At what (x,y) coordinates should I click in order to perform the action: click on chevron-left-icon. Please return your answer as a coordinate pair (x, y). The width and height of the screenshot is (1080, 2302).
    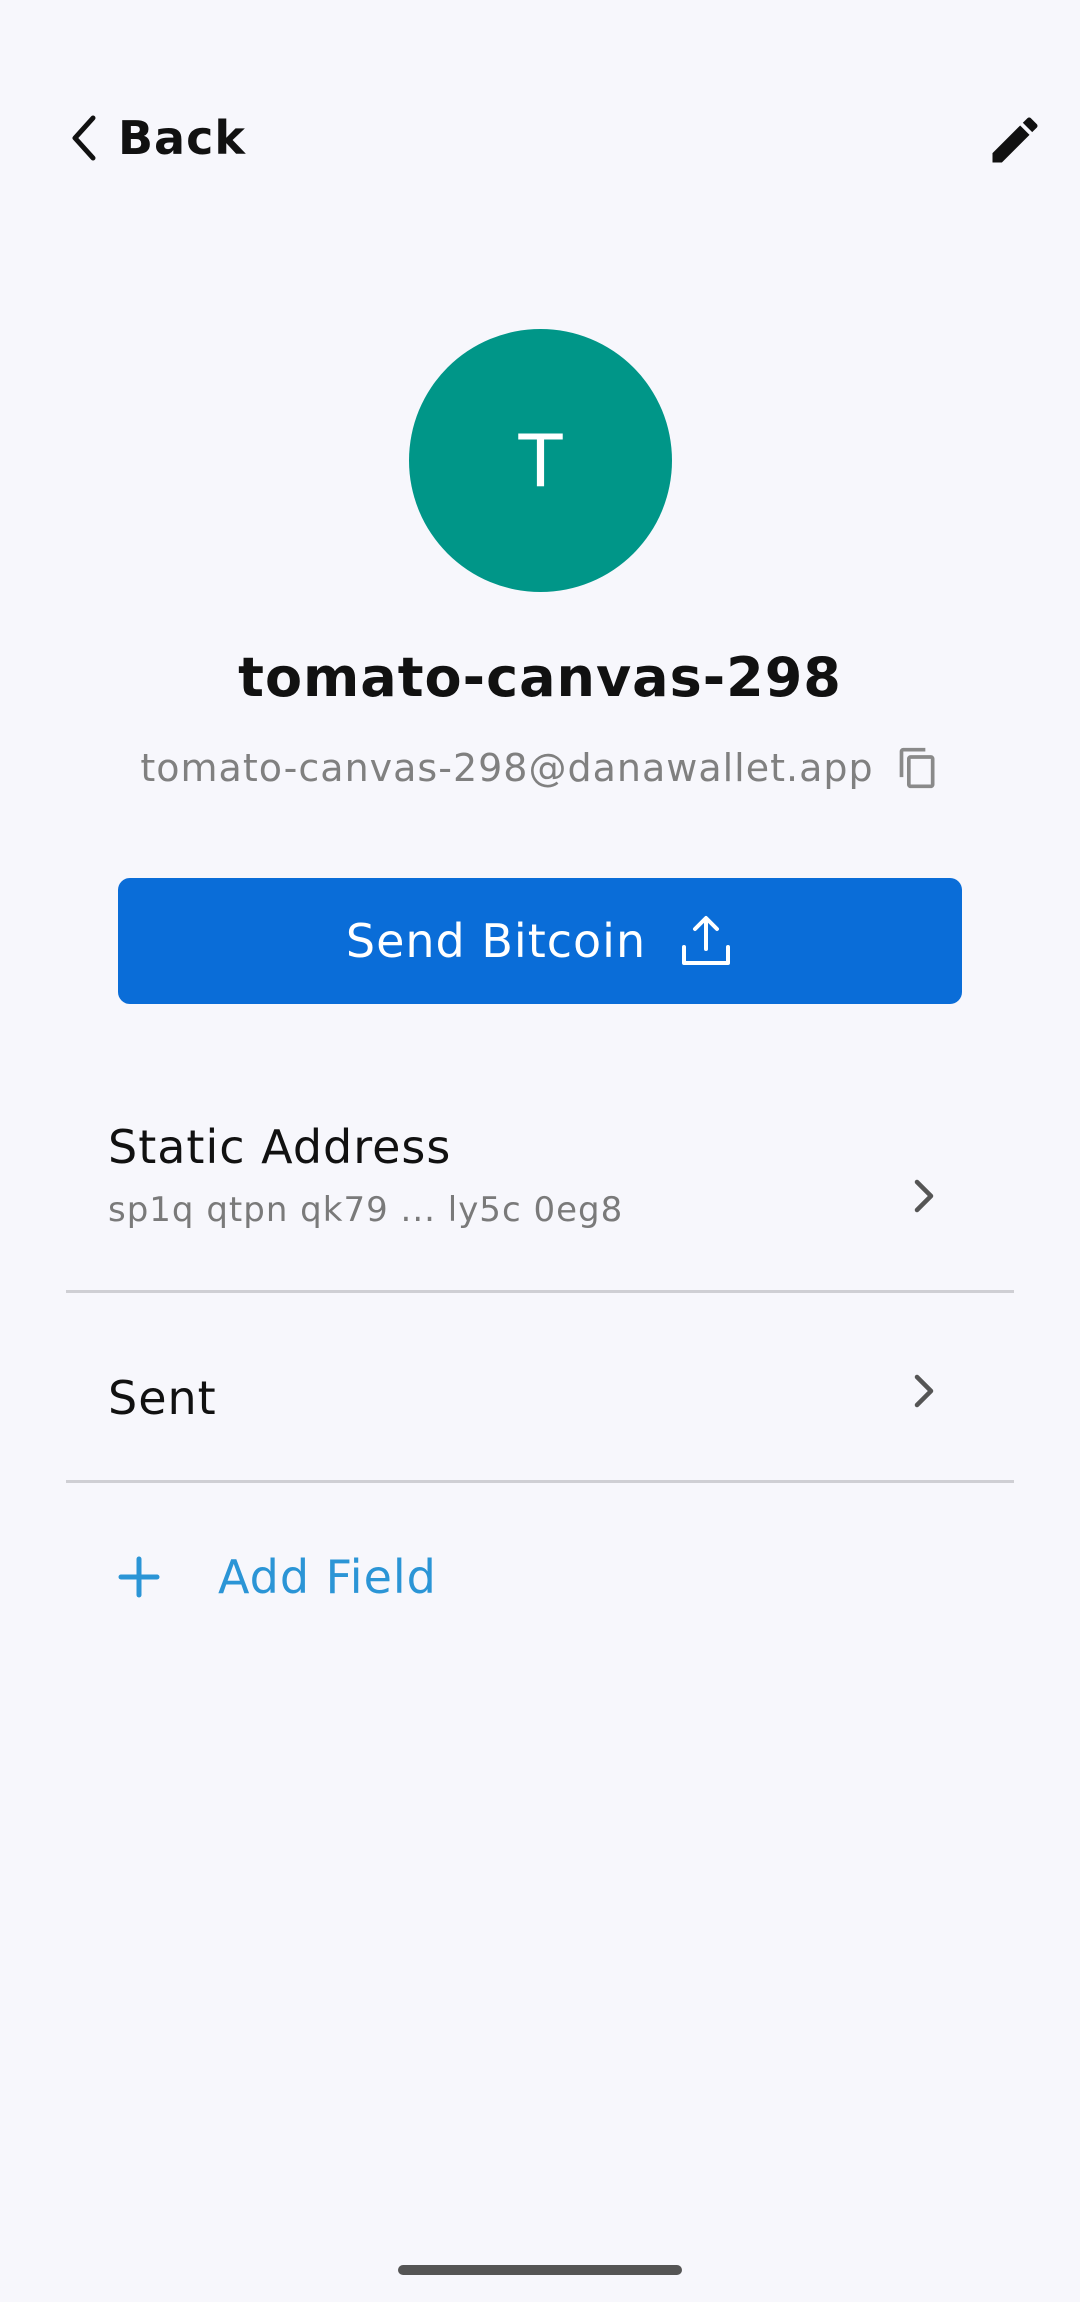
    Looking at the image, I should click on (84, 138).